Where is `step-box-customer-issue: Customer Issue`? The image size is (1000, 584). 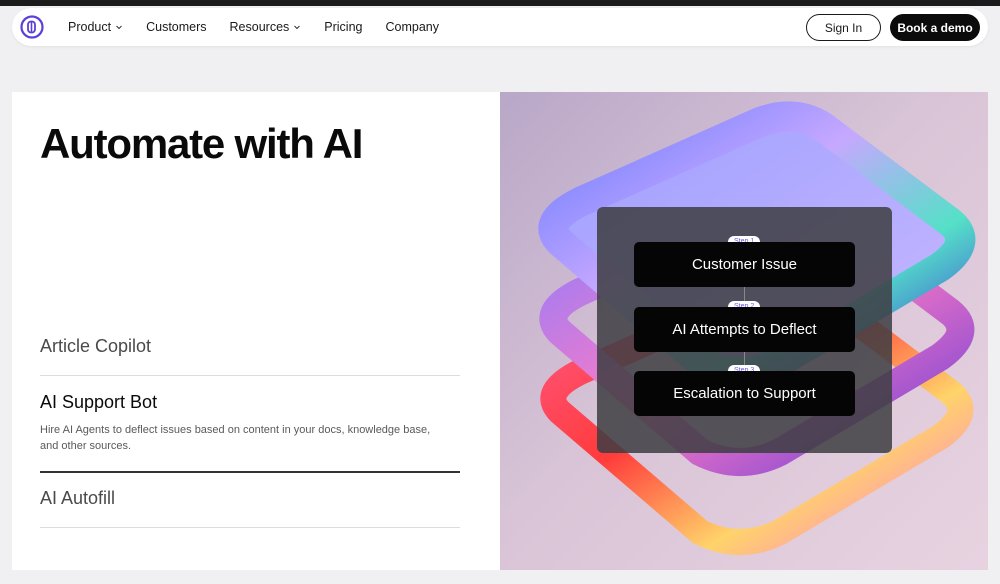 step-box-customer-issue: Customer Issue is located at coordinates (744, 264).